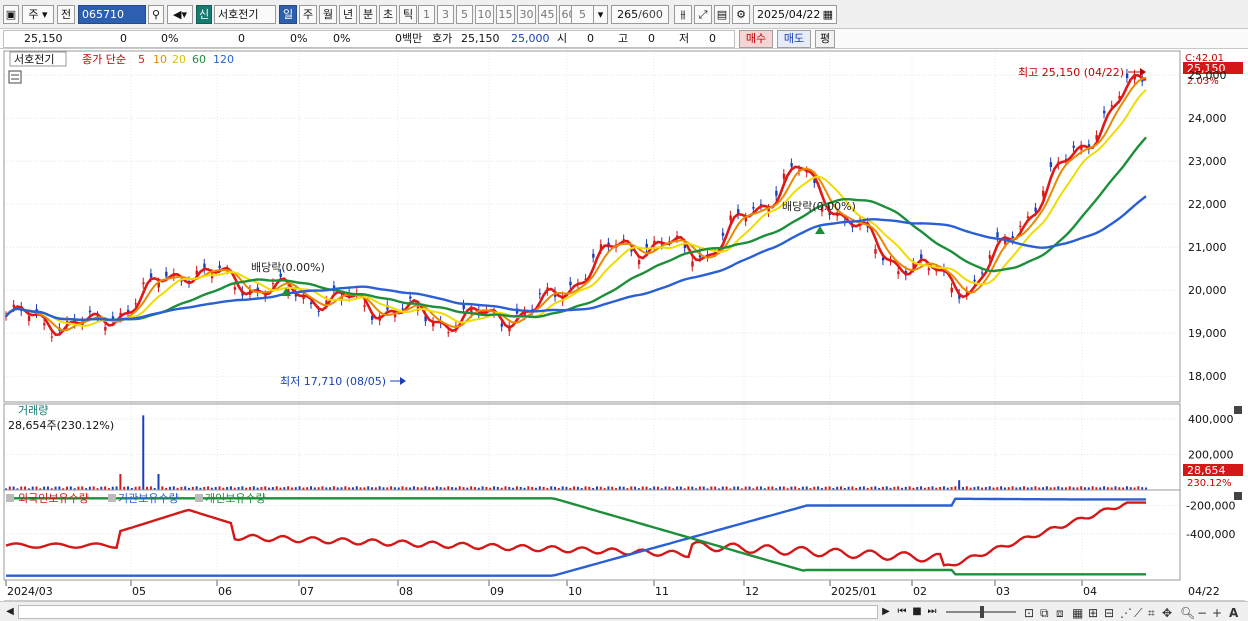 Image resolution: width=1248 pixels, height=621 pixels. I want to click on interval-30: 30, so click(526, 14).